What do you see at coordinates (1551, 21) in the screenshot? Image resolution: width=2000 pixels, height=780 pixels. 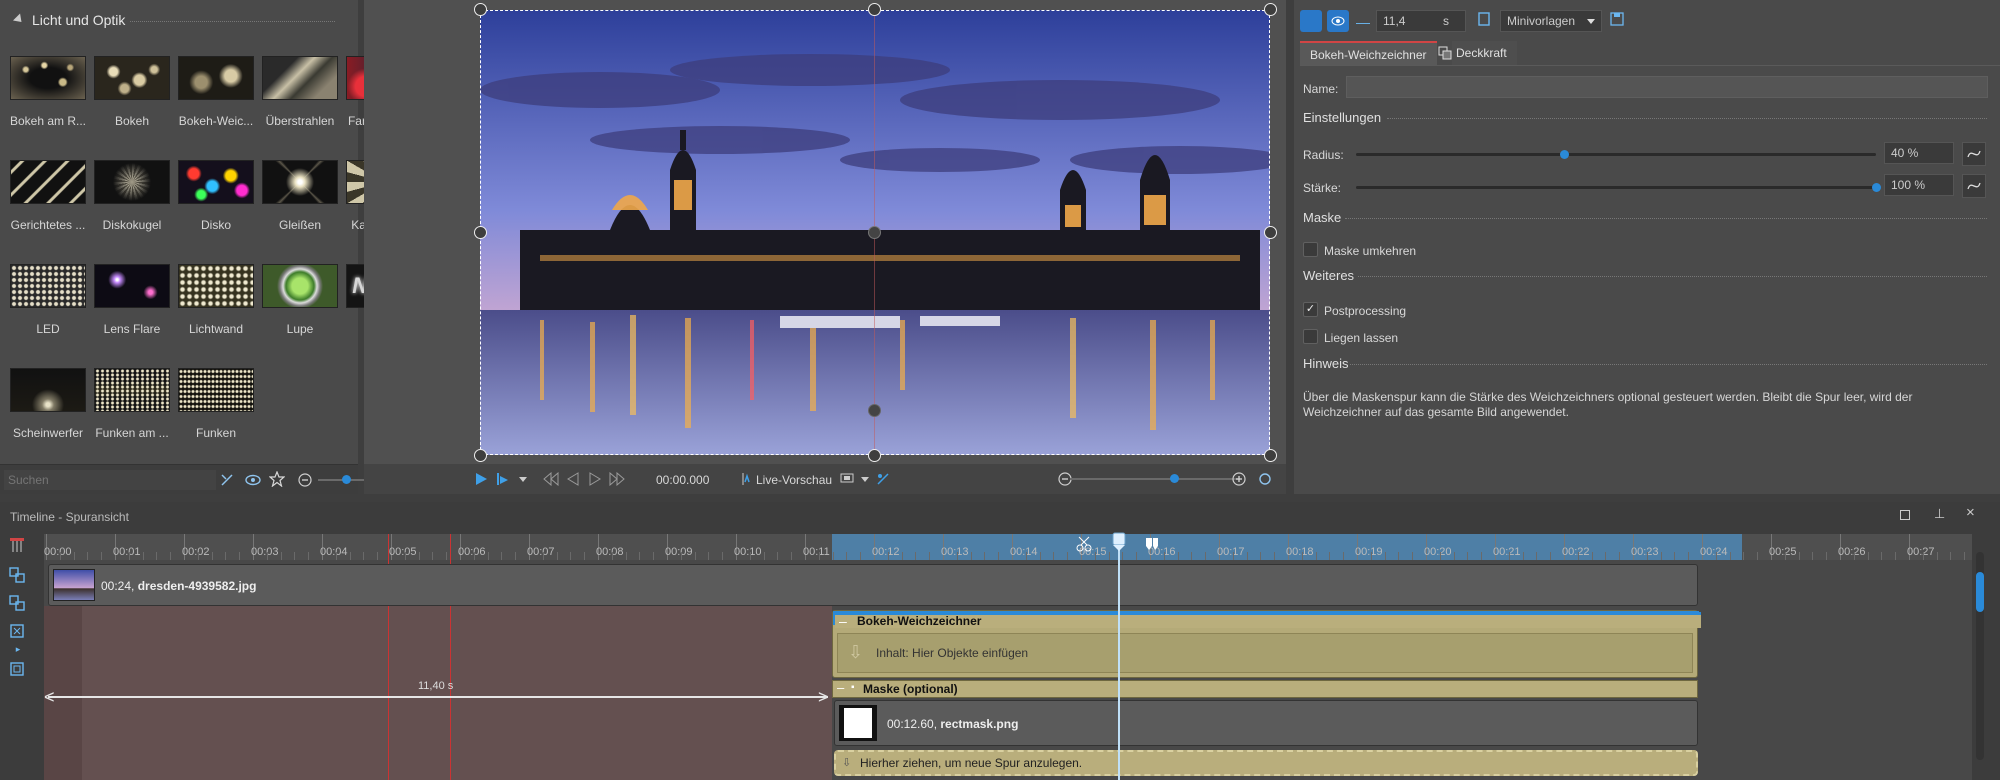 I see `templates-dropdown: Minivorlagen` at bounding box center [1551, 21].